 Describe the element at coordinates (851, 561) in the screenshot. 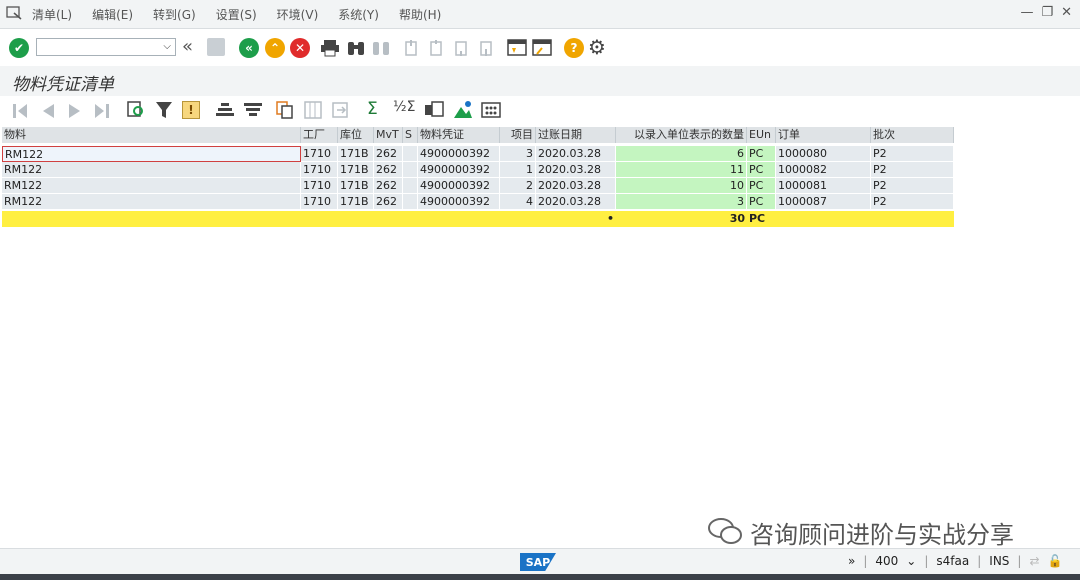

I see `status-expand: »` at that location.